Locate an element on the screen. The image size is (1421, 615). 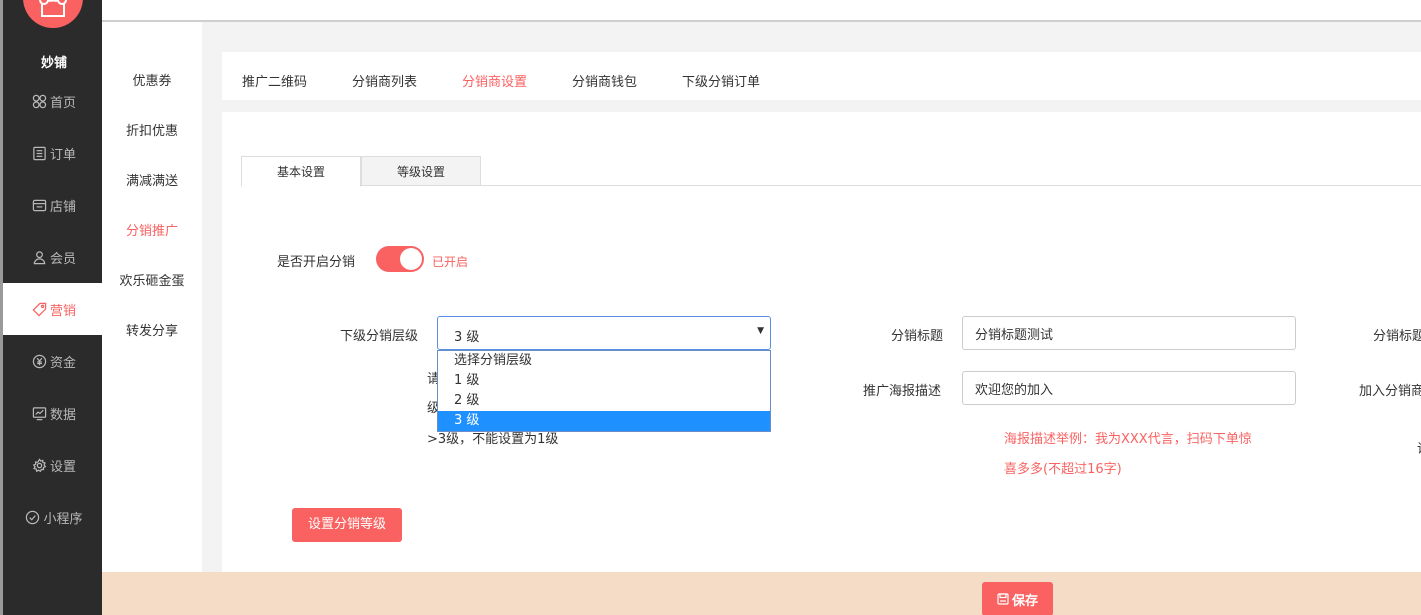
nav-item-funds: 资金 is located at coordinates (54, 361).